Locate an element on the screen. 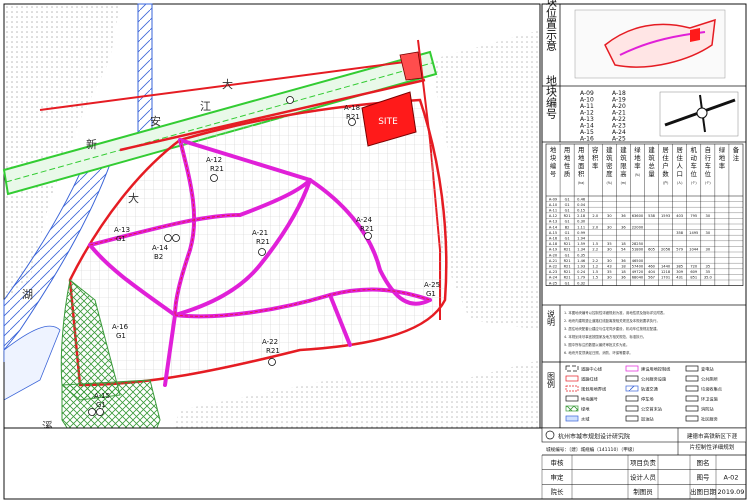 The width and height of the screenshot is (750, 503). sign-cell: A-02 is located at coordinates (731, 478).